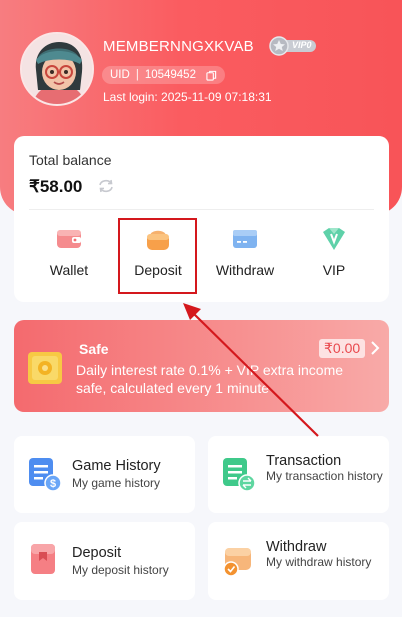 This screenshot has height=617, width=402. What do you see at coordinates (70, 160) in the screenshot?
I see `total-balance-label: Total balance` at bounding box center [70, 160].